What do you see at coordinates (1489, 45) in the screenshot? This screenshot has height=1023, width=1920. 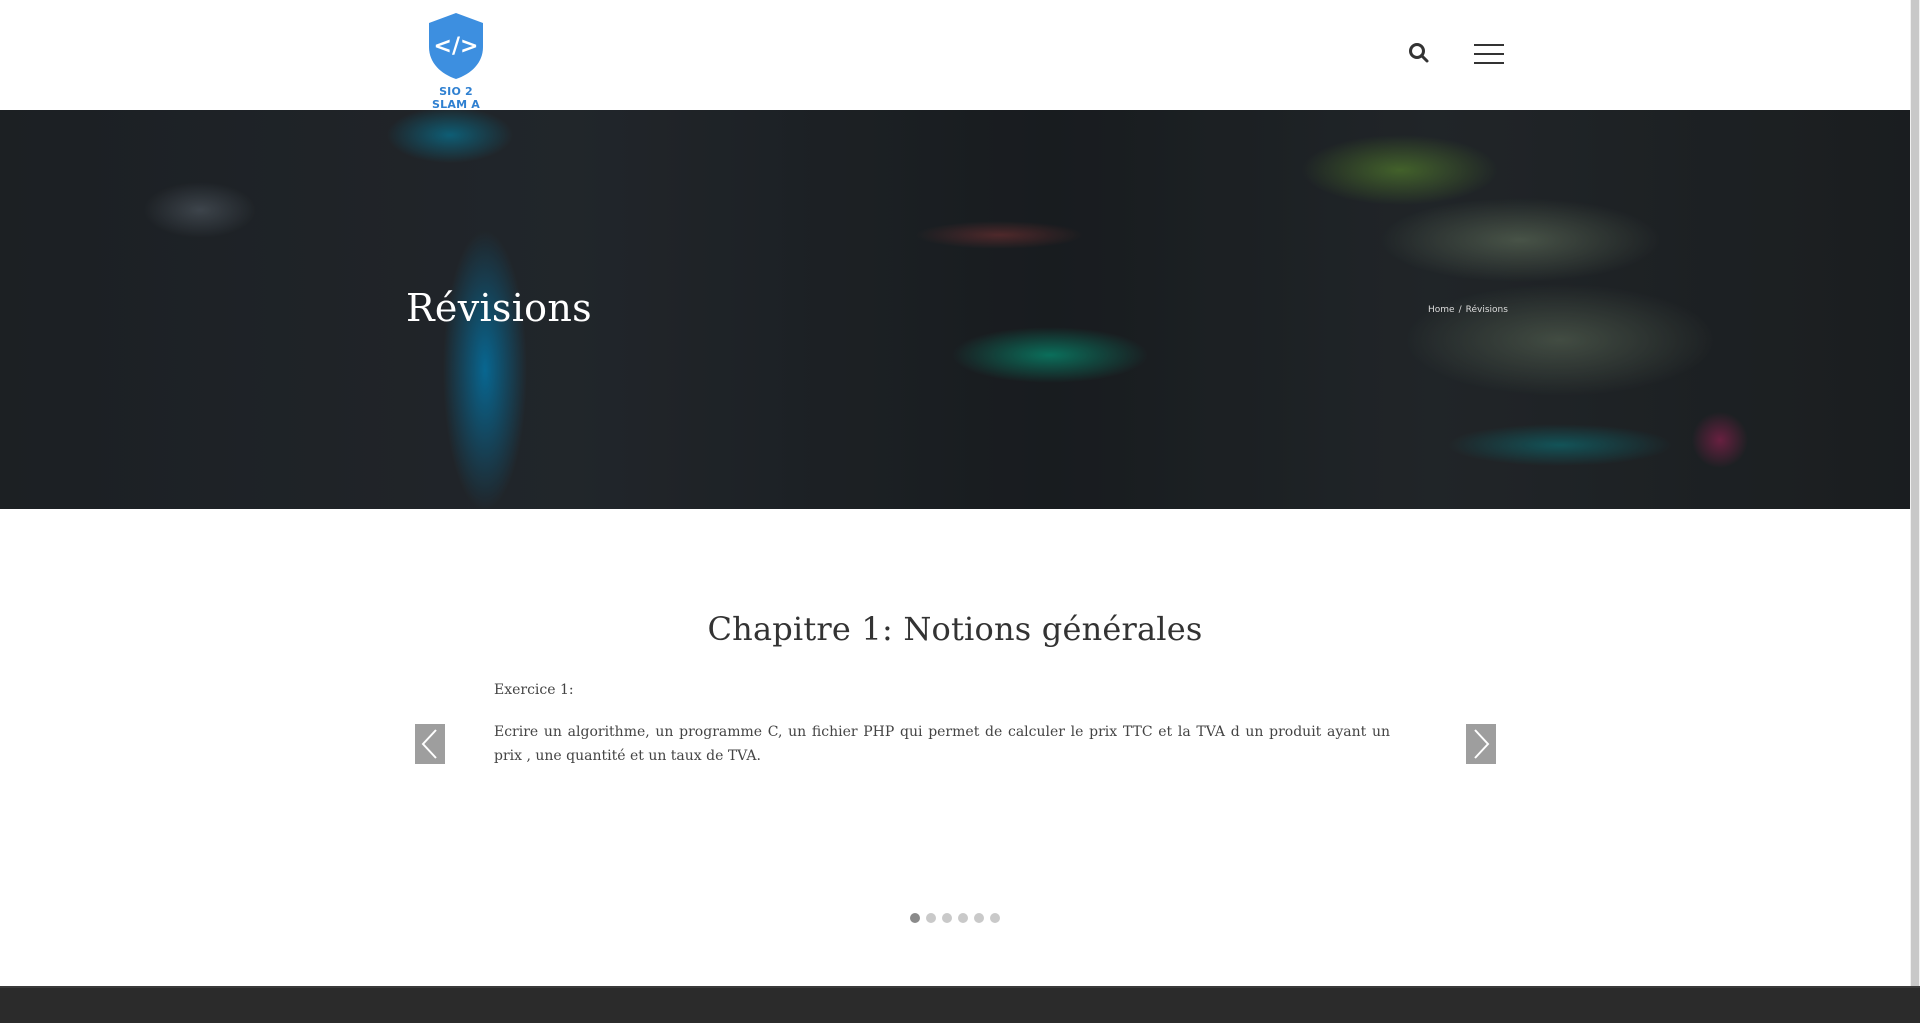 I see `menu-icon` at bounding box center [1489, 45].